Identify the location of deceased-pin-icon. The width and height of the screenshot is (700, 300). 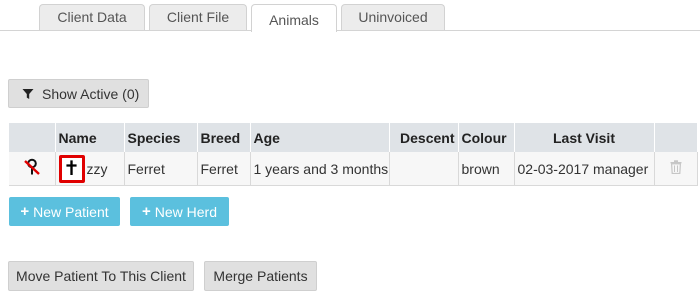
(32, 167).